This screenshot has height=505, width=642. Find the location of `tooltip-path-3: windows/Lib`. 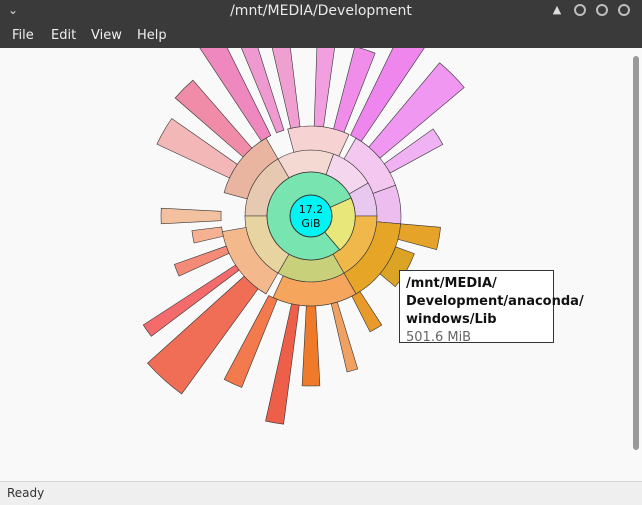

tooltip-path-3: windows/Lib is located at coordinates (451, 319).